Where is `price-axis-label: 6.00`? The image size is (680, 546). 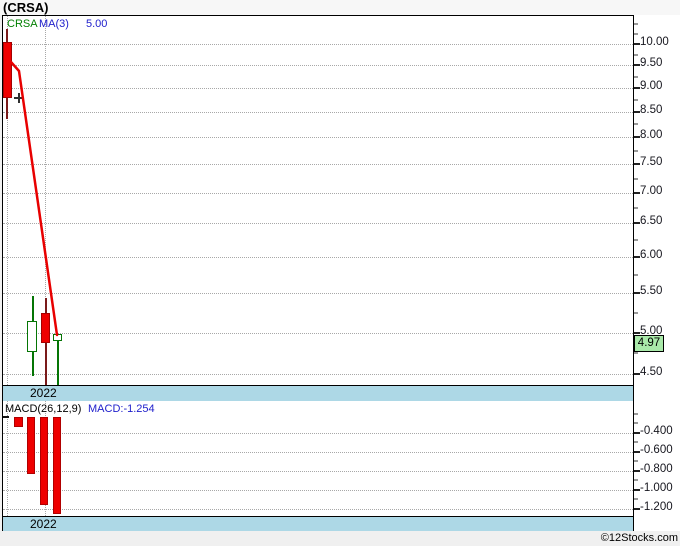
price-axis-label: 6.00 is located at coordinates (651, 255).